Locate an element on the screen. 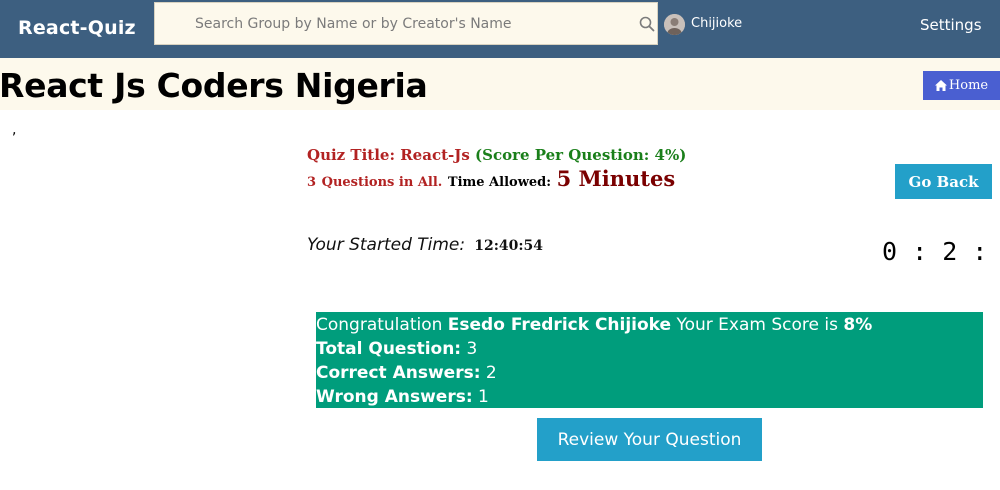 The width and height of the screenshot is (1000, 490). search-input is located at coordinates (390, 23).